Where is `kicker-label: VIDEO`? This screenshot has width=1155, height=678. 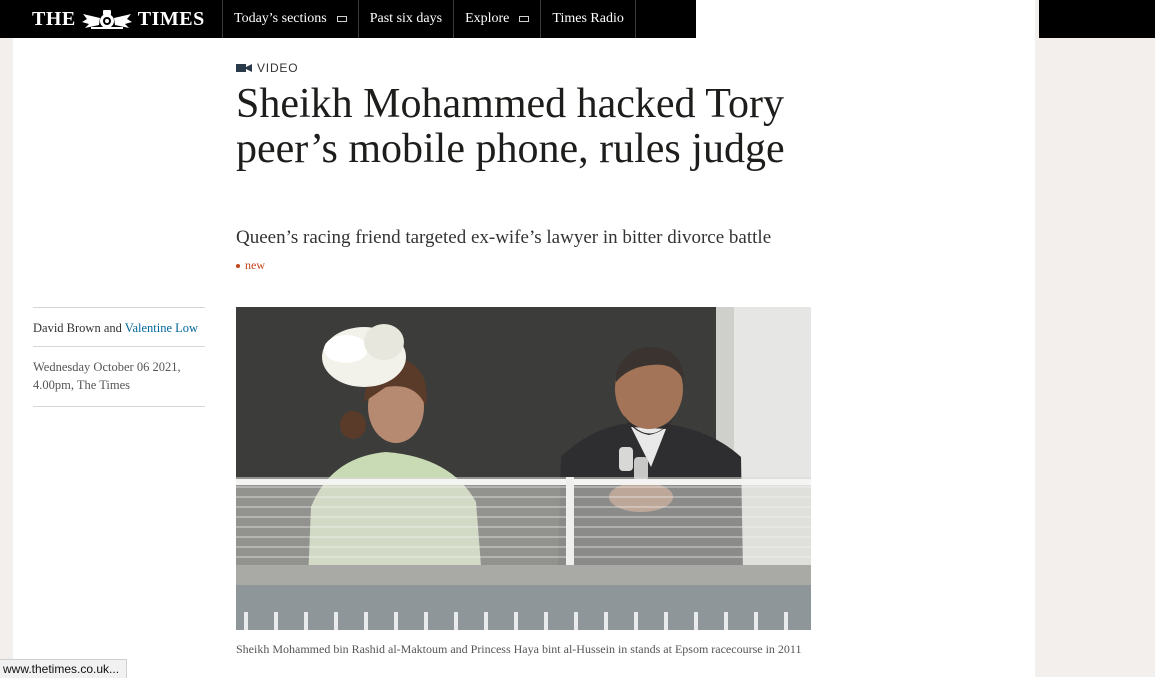
kicker-label: VIDEO is located at coordinates (278, 68).